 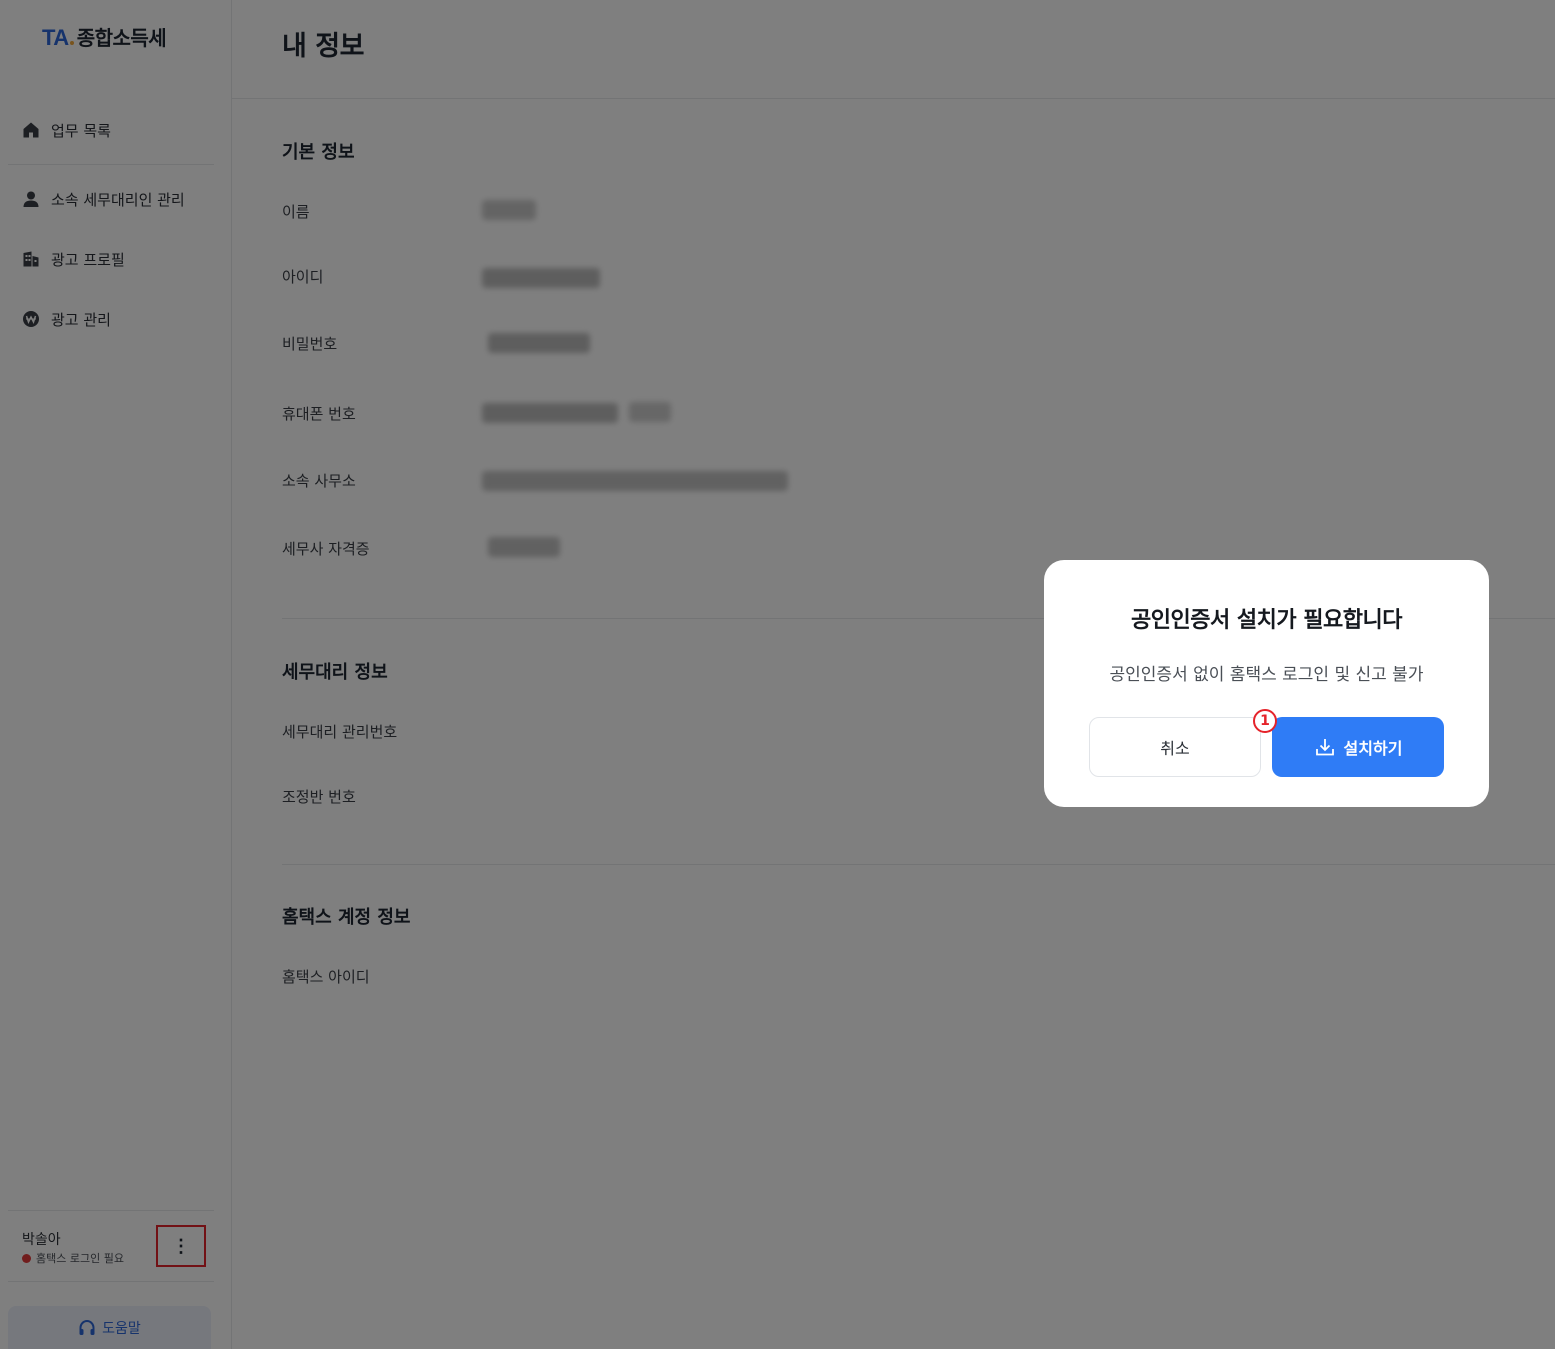 What do you see at coordinates (1266, 675) in the screenshot?
I see `dialog-description: 공인인증서 없이 홈택스 로그인 및 신고 불가` at bounding box center [1266, 675].